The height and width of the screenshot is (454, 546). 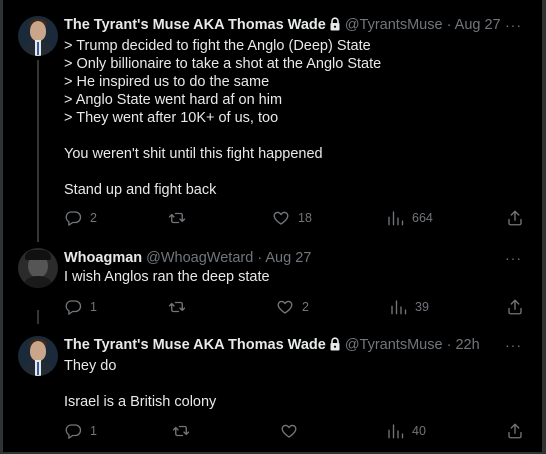 What do you see at coordinates (167, 277) in the screenshot?
I see `tweet-text: I wish Anglos ran the deep state` at bounding box center [167, 277].